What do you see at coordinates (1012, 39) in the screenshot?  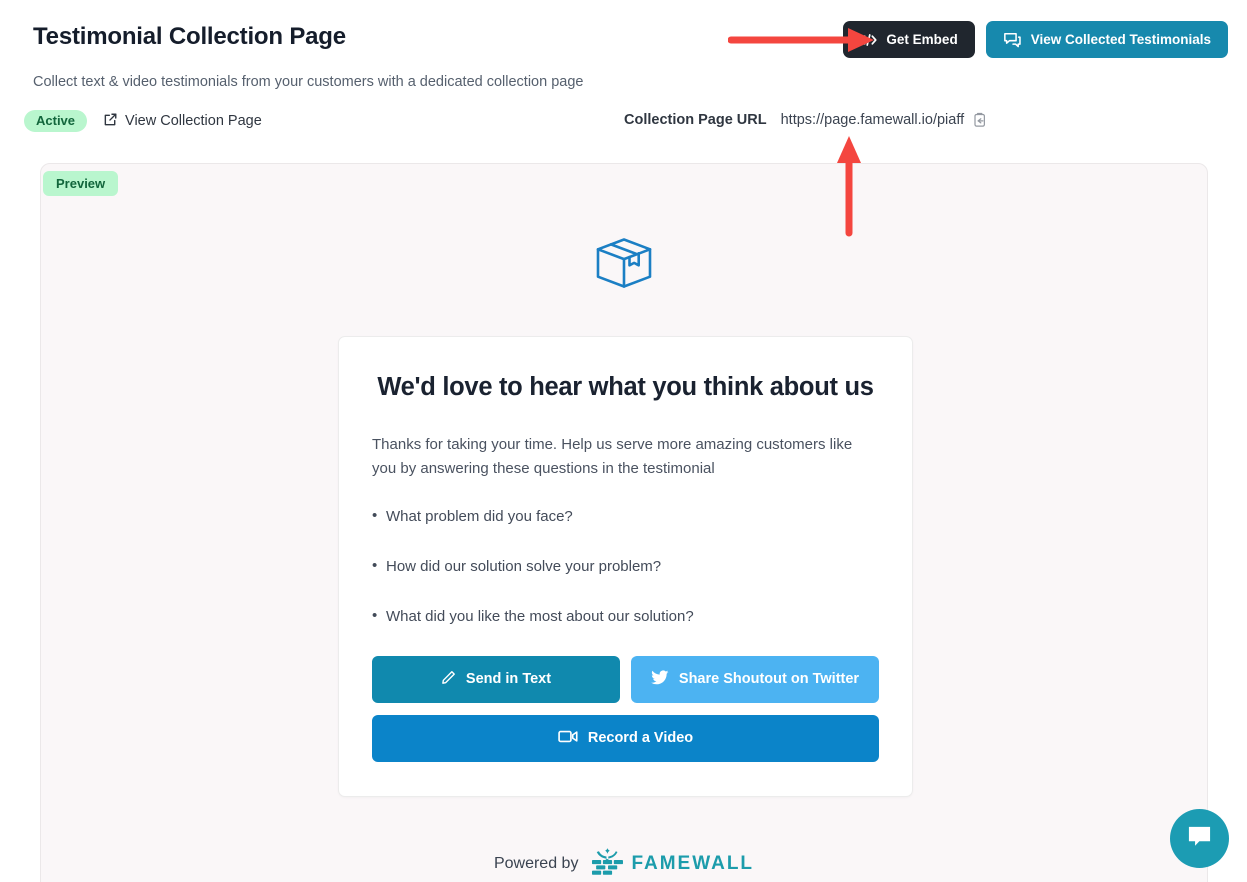 I see `chat-bubbles-icon` at bounding box center [1012, 39].